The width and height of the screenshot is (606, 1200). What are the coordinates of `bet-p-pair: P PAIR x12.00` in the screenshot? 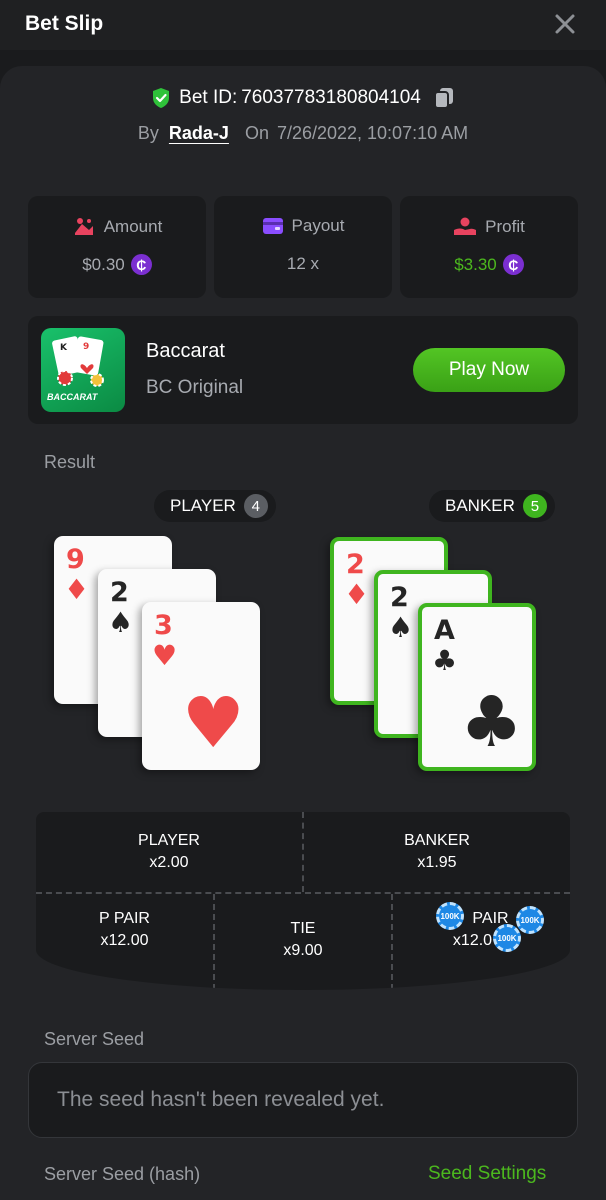 It's located at (124, 930).